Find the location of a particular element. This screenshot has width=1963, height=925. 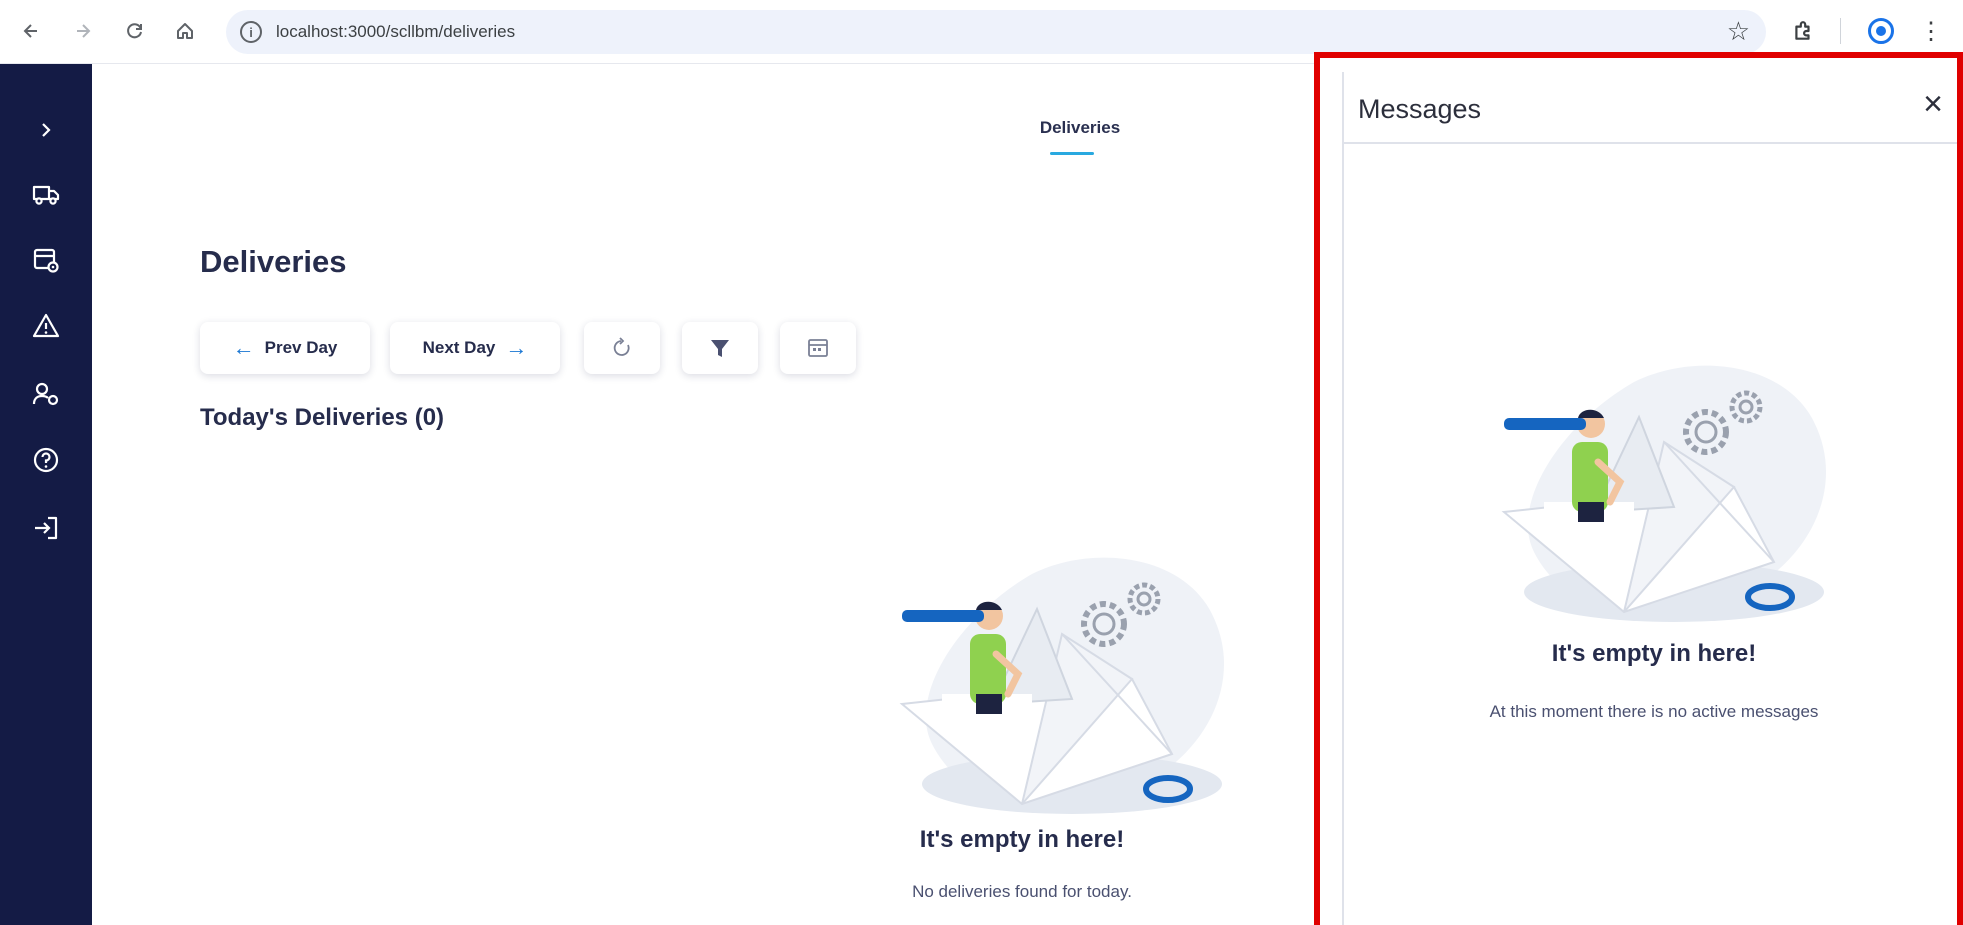

reload-button is located at coordinates (135, 31).